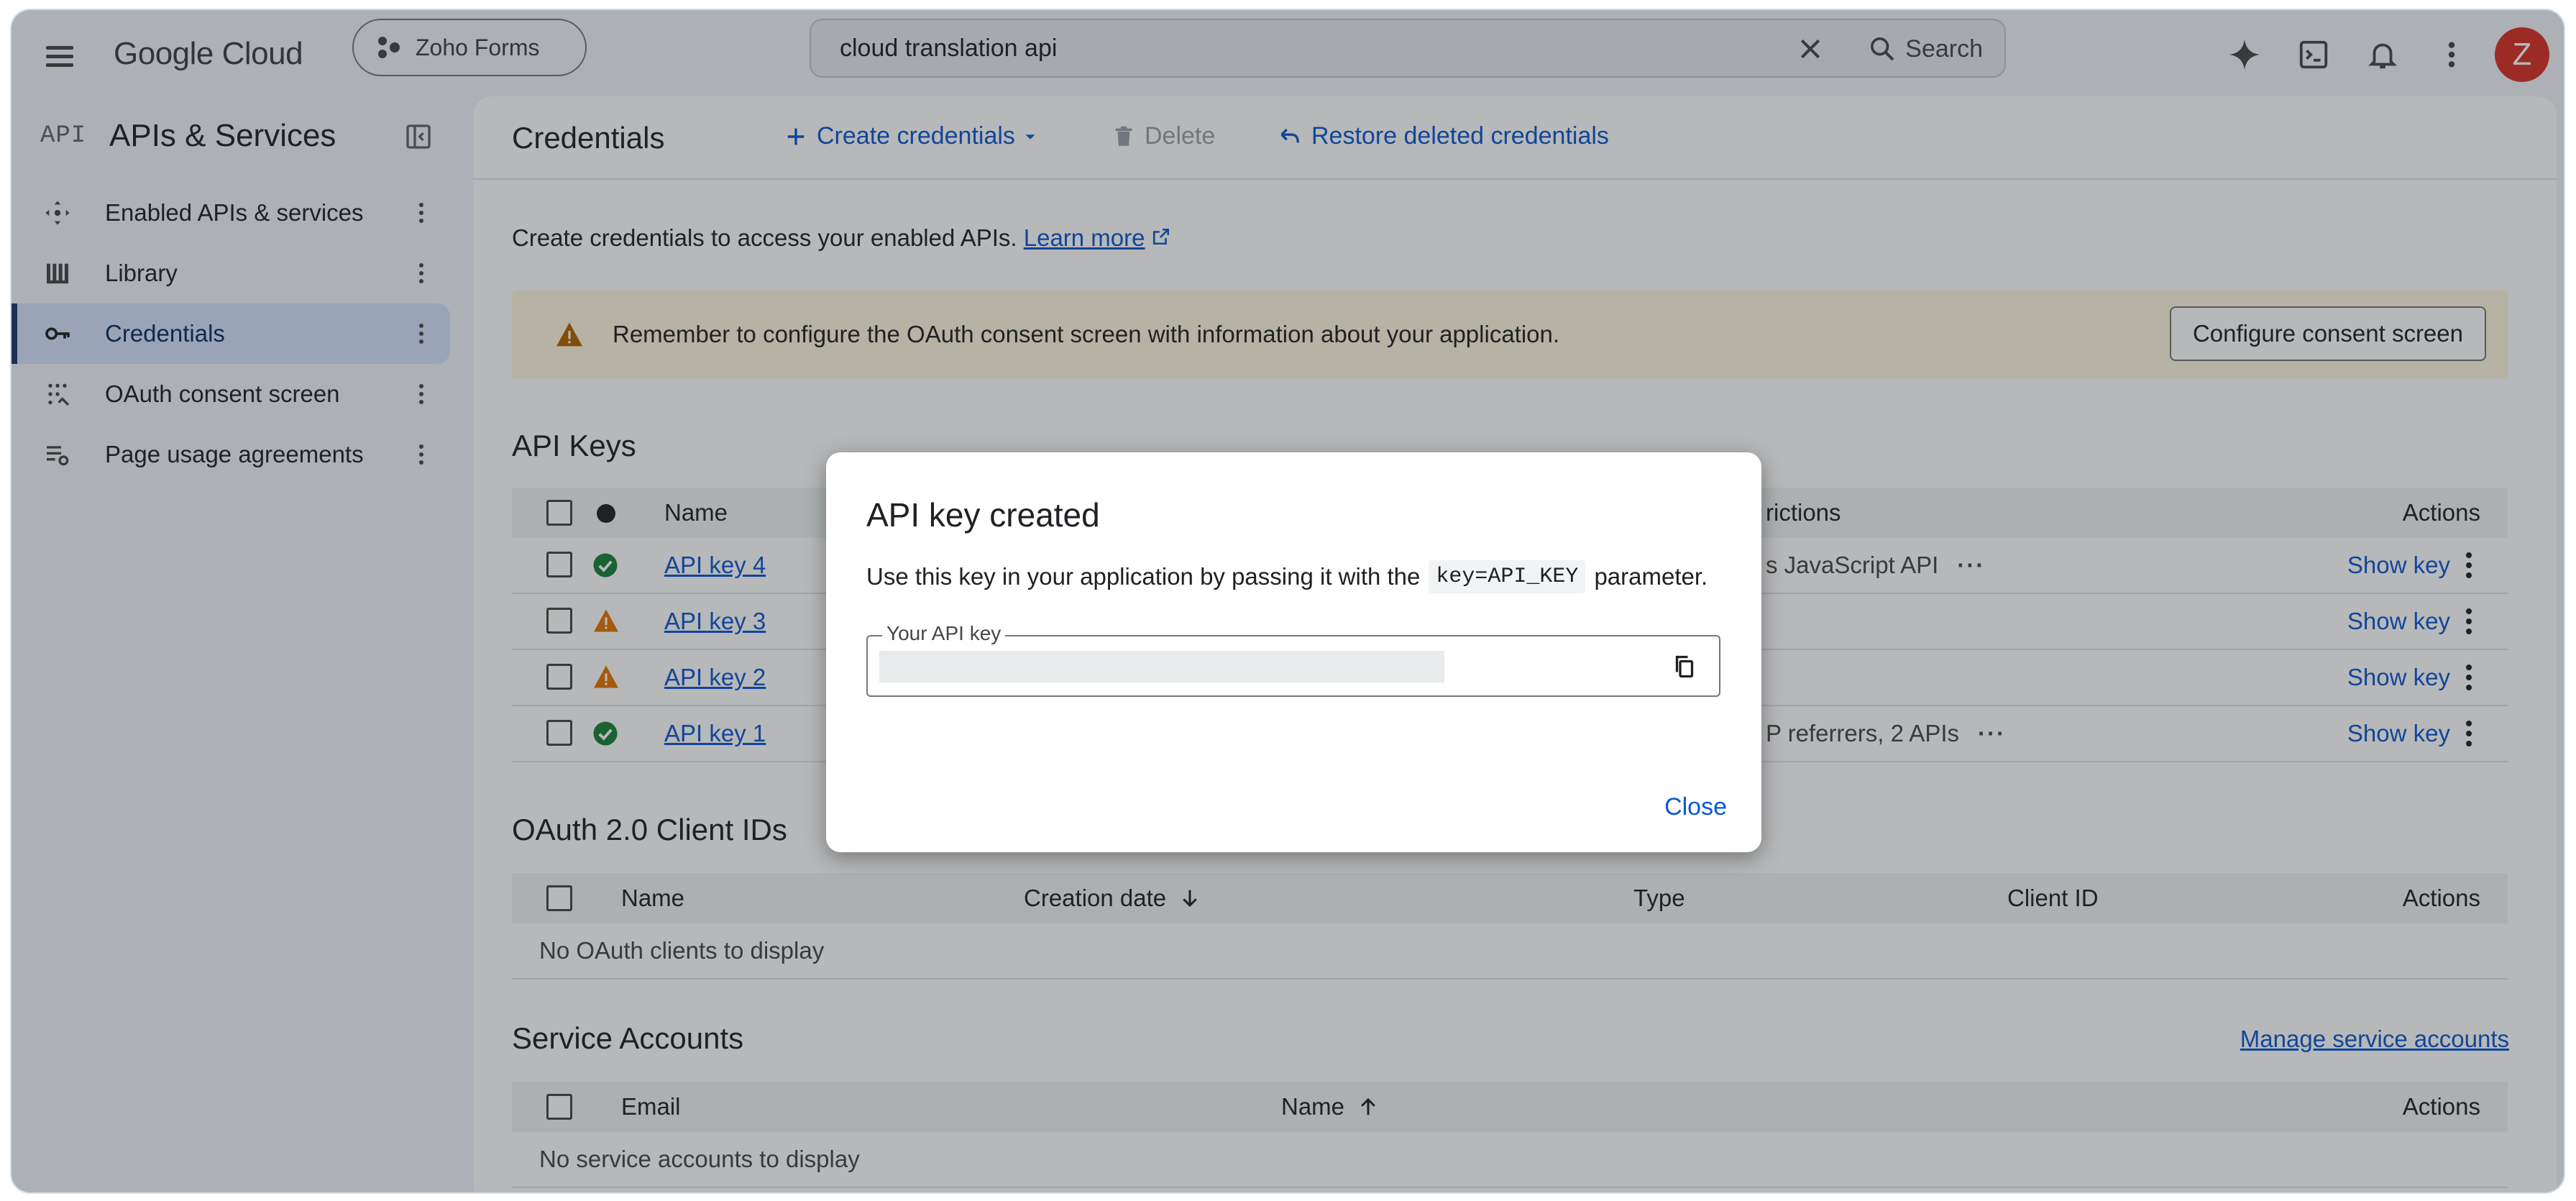 This screenshot has width=2576, height=1201. I want to click on api-key-field-label: Your API key, so click(944, 633).